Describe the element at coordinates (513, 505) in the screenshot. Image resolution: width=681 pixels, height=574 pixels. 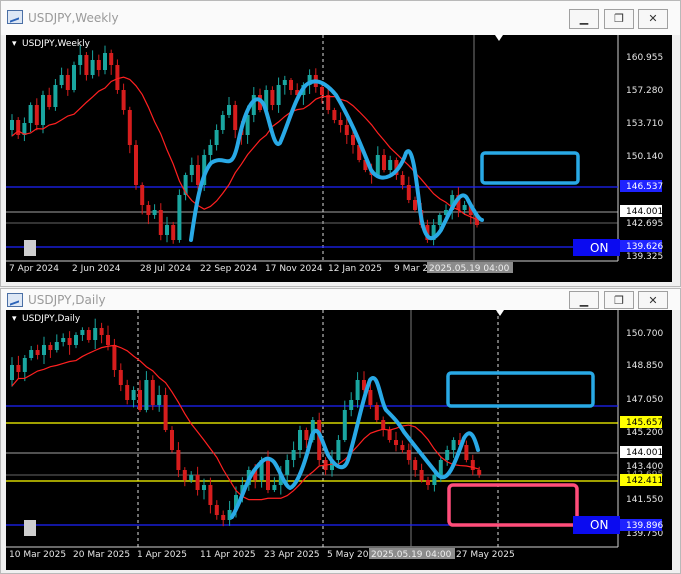
I see `daily-target-box-lower` at that location.